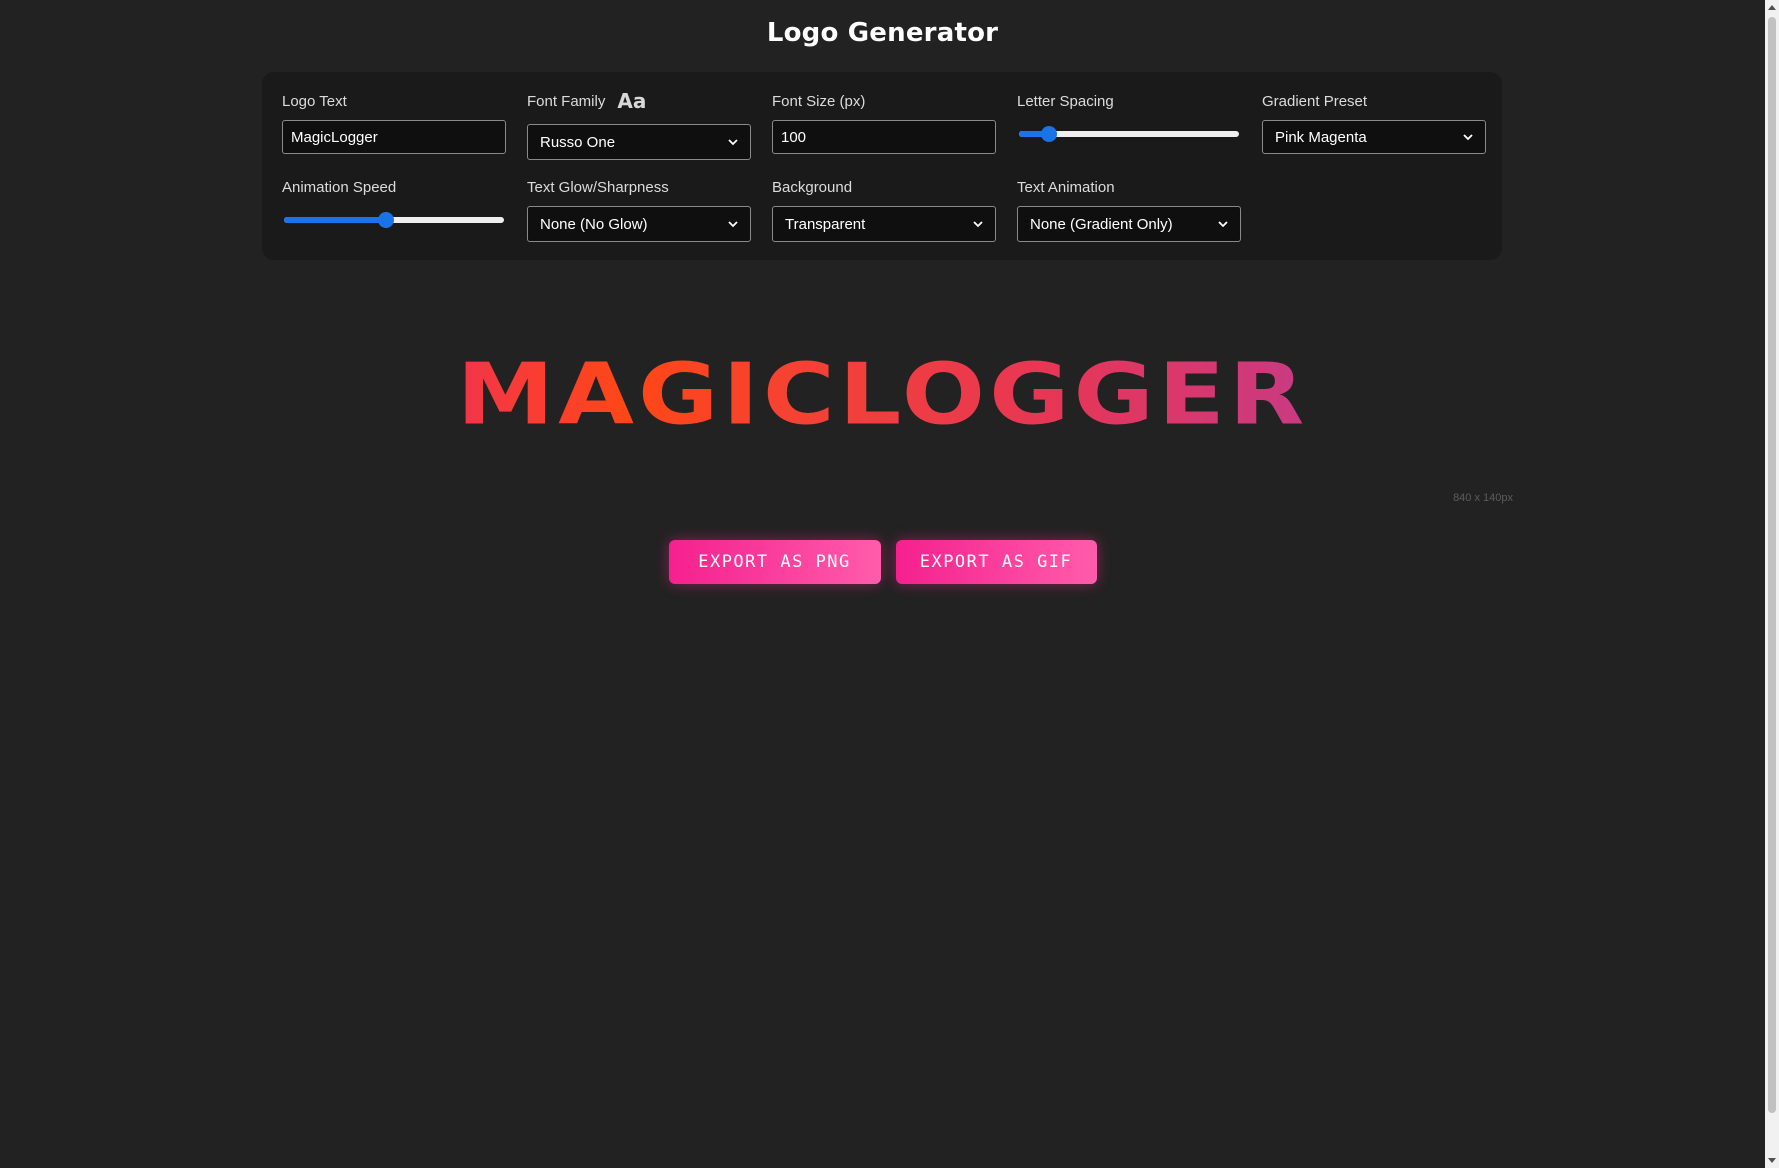  I want to click on font-aa-icon: Aa, so click(632, 101).